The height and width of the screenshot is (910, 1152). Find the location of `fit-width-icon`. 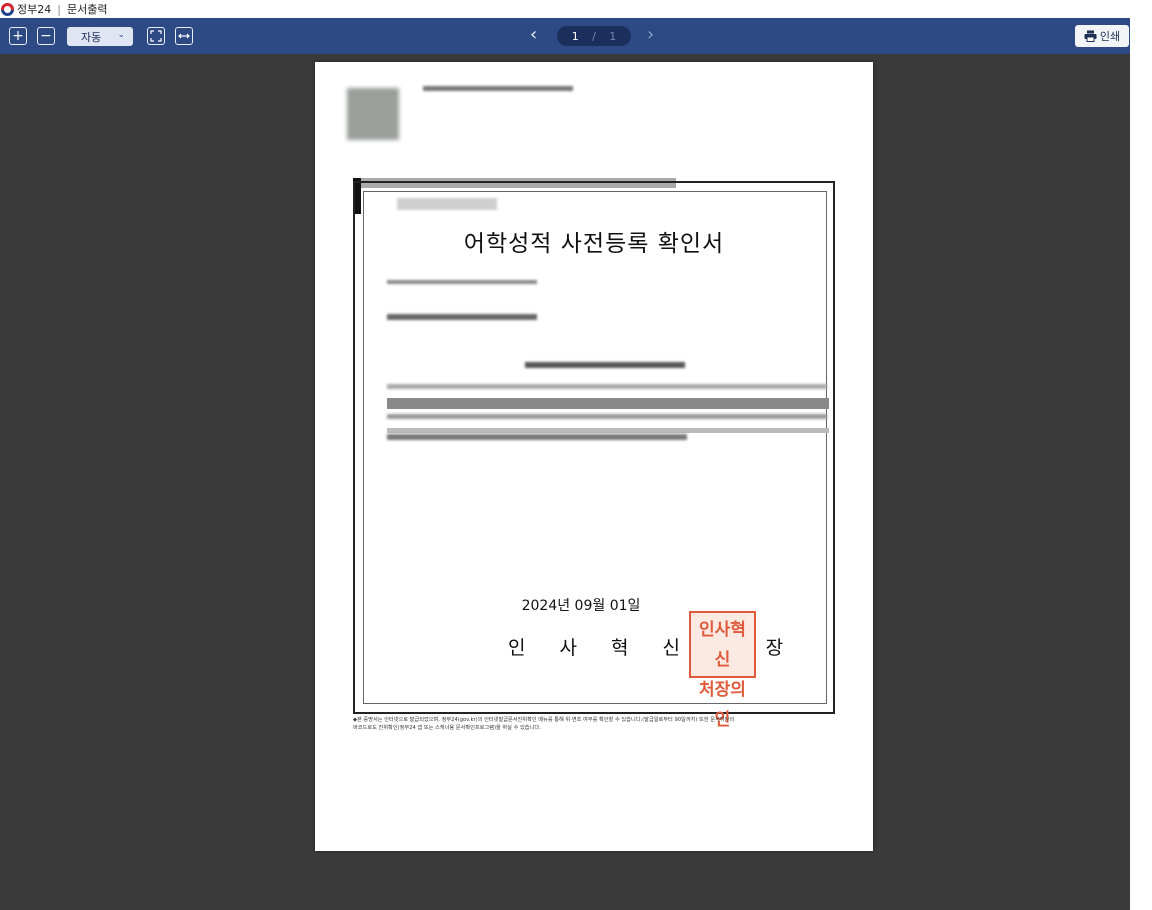

fit-width-icon is located at coordinates (184, 36).